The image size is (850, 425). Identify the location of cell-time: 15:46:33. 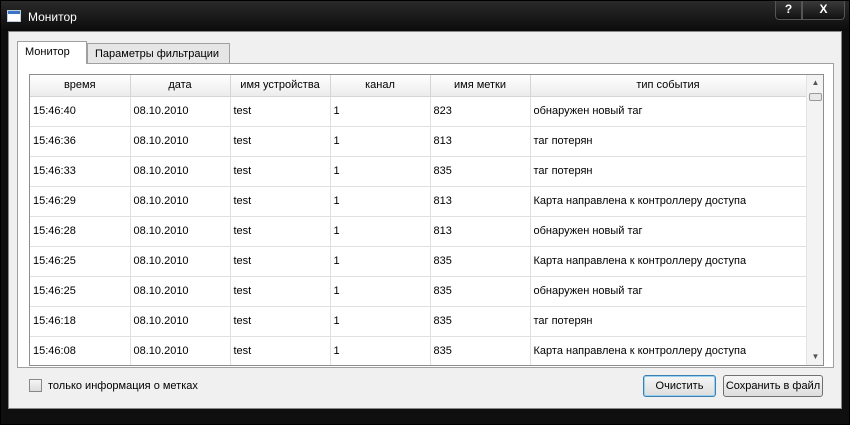
(80, 171).